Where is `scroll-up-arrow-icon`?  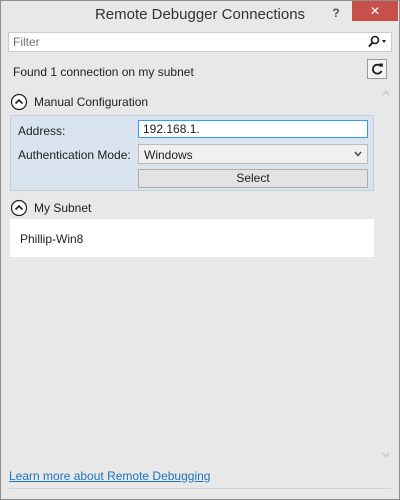 scroll-up-arrow-icon is located at coordinates (386, 93).